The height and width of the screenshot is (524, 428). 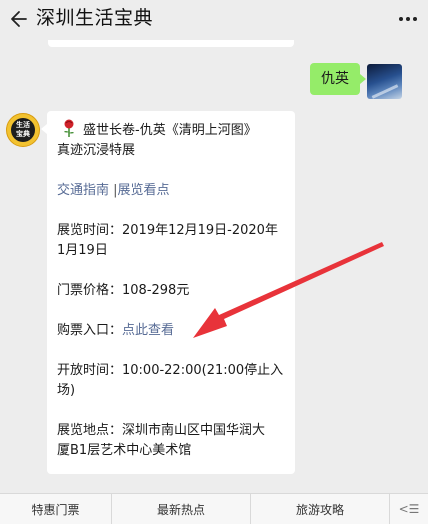 I want to click on exhibition-date-line1: 展览时间：2019年12月19日-2020年, so click(x=167, y=230).